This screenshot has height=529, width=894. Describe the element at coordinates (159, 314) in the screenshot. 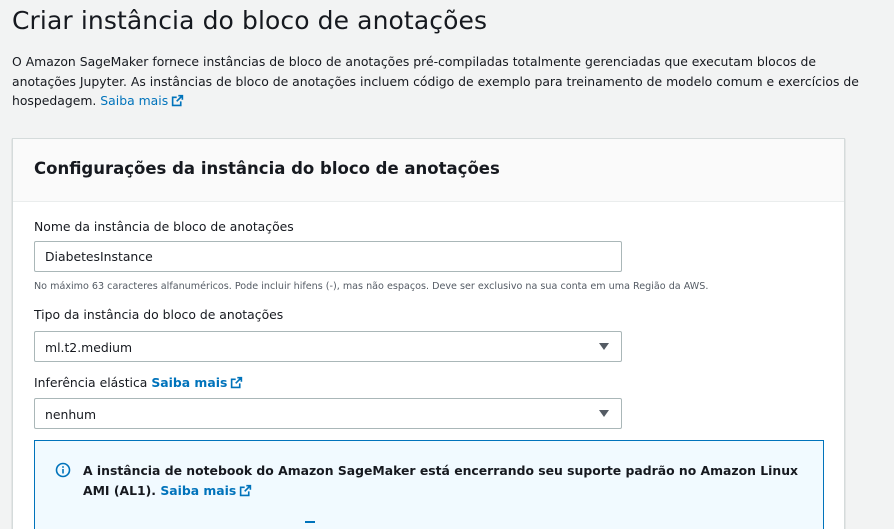

I see `instance-type-label: Tipo da instância do bloco de anotações` at that location.